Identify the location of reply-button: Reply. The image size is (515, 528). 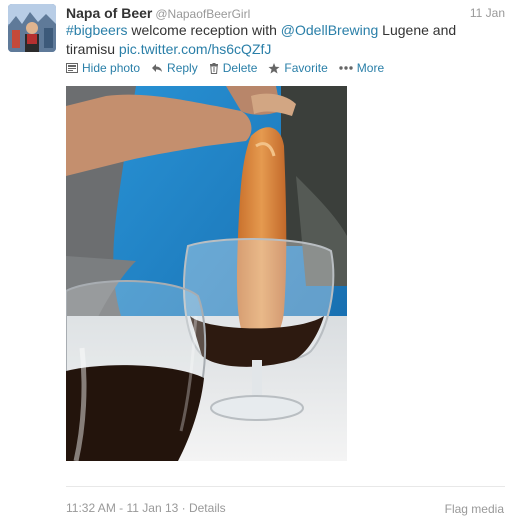
(174, 68).